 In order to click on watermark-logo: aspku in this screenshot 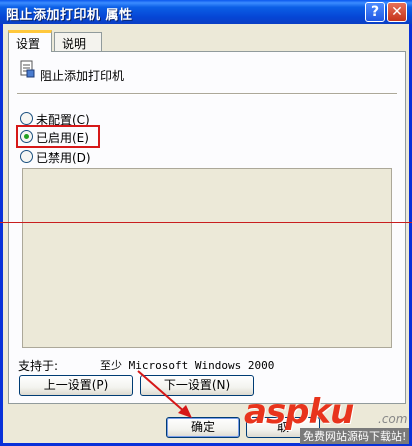, I will do `click(299, 412)`.